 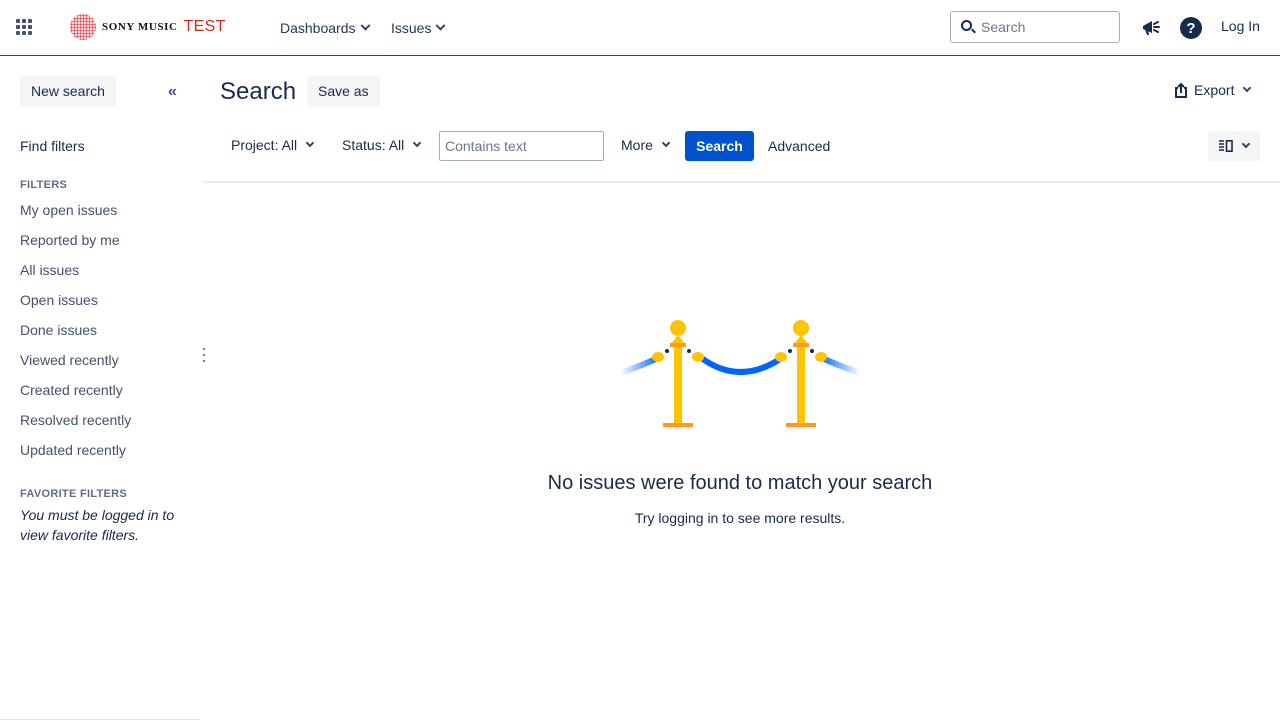 What do you see at coordinates (741, 182) in the screenshot?
I see `filter-bar-divider` at bounding box center [741, 182].